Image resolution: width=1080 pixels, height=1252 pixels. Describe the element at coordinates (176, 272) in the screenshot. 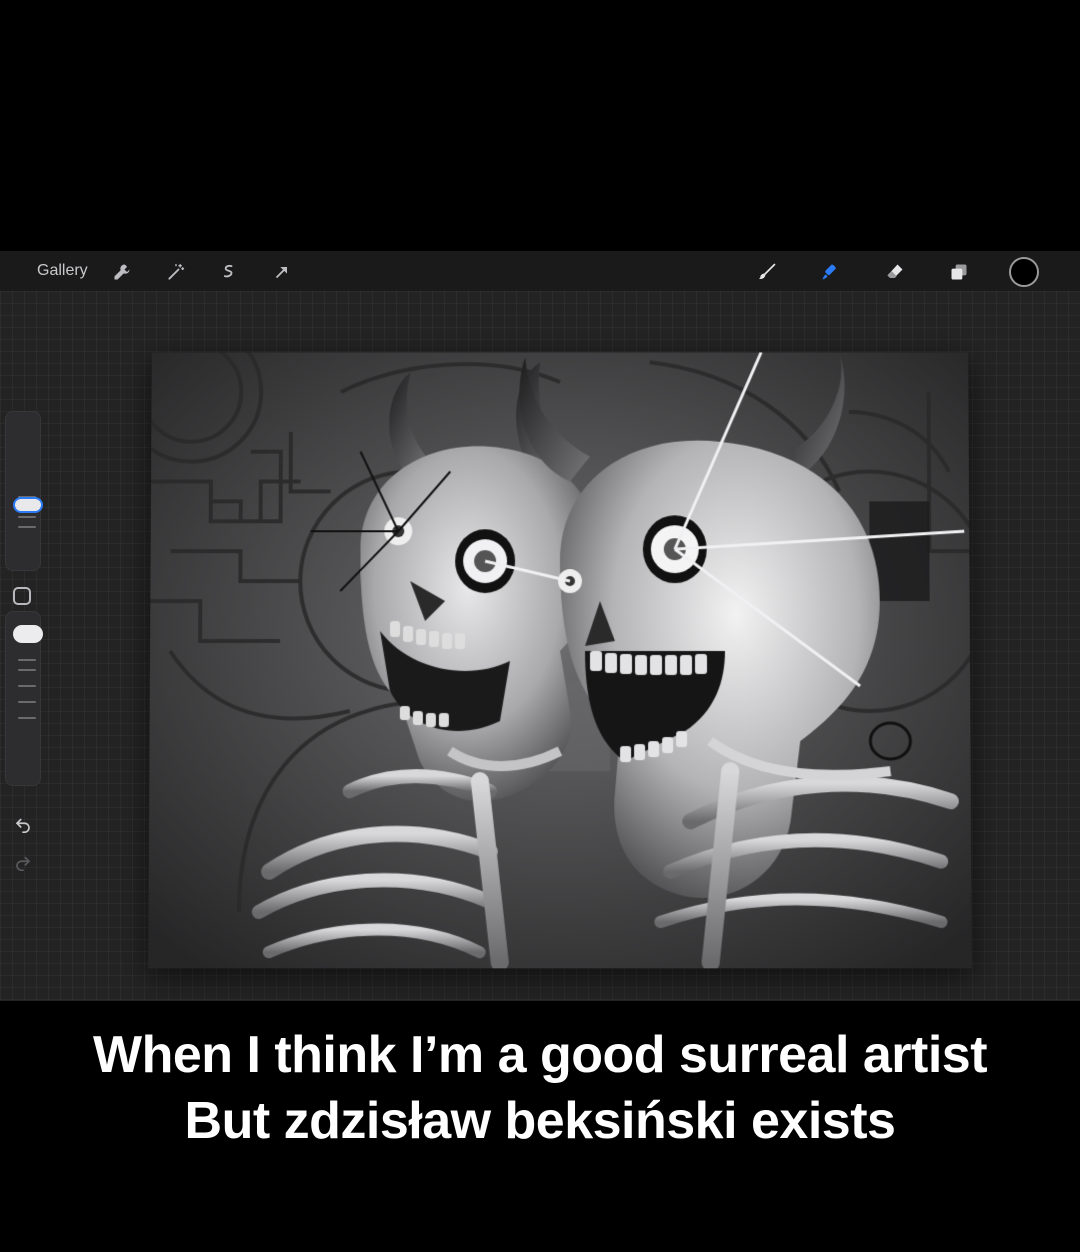

I see `magic-wand-icon` at that location.